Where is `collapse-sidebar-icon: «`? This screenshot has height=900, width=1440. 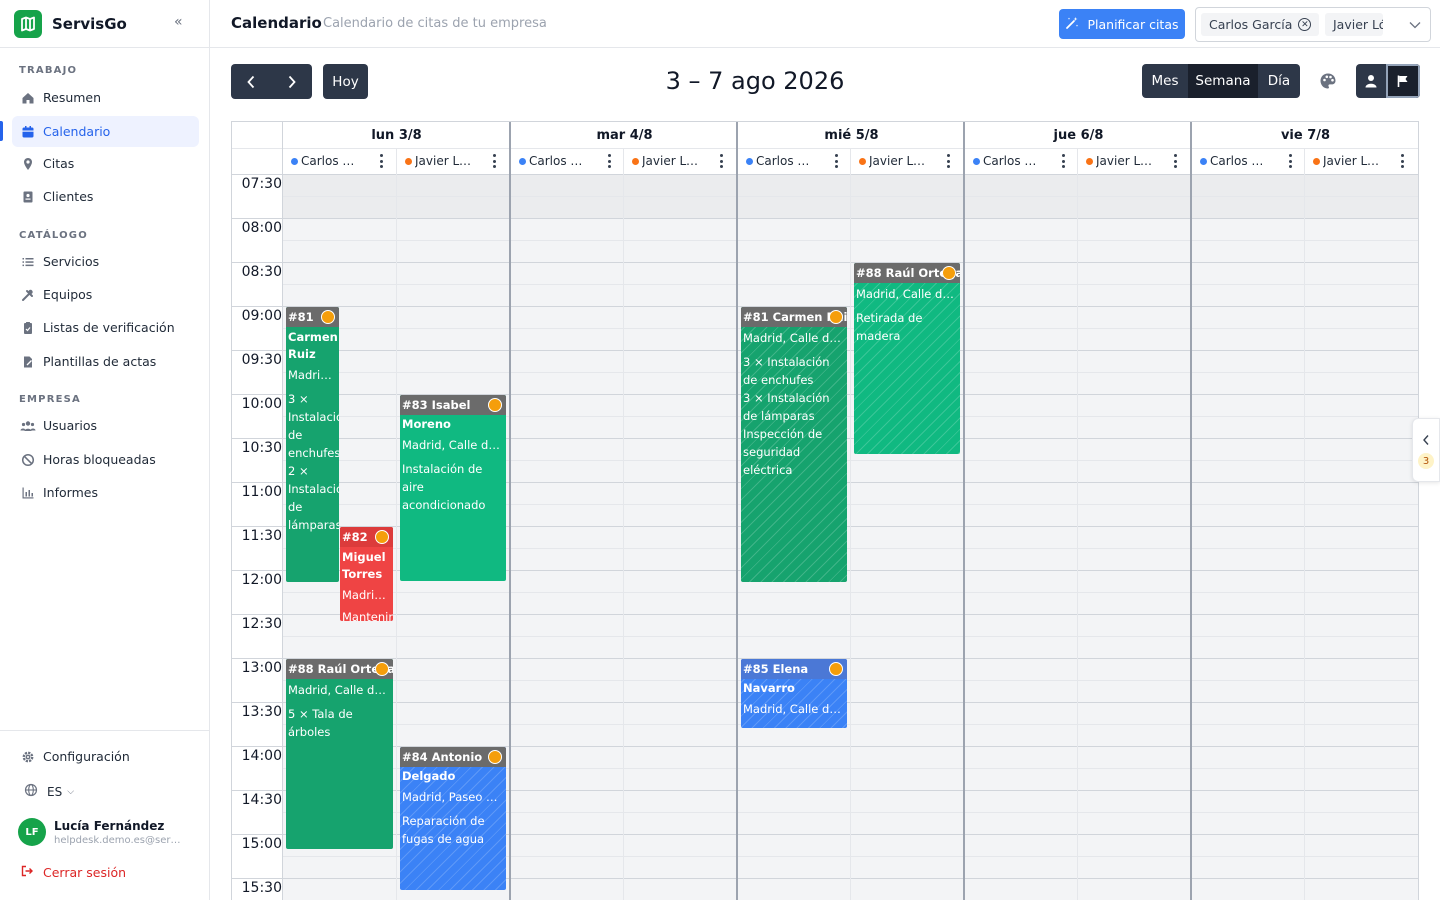
collapse-sidebar-icon: « is located at coordinates (178, 22).